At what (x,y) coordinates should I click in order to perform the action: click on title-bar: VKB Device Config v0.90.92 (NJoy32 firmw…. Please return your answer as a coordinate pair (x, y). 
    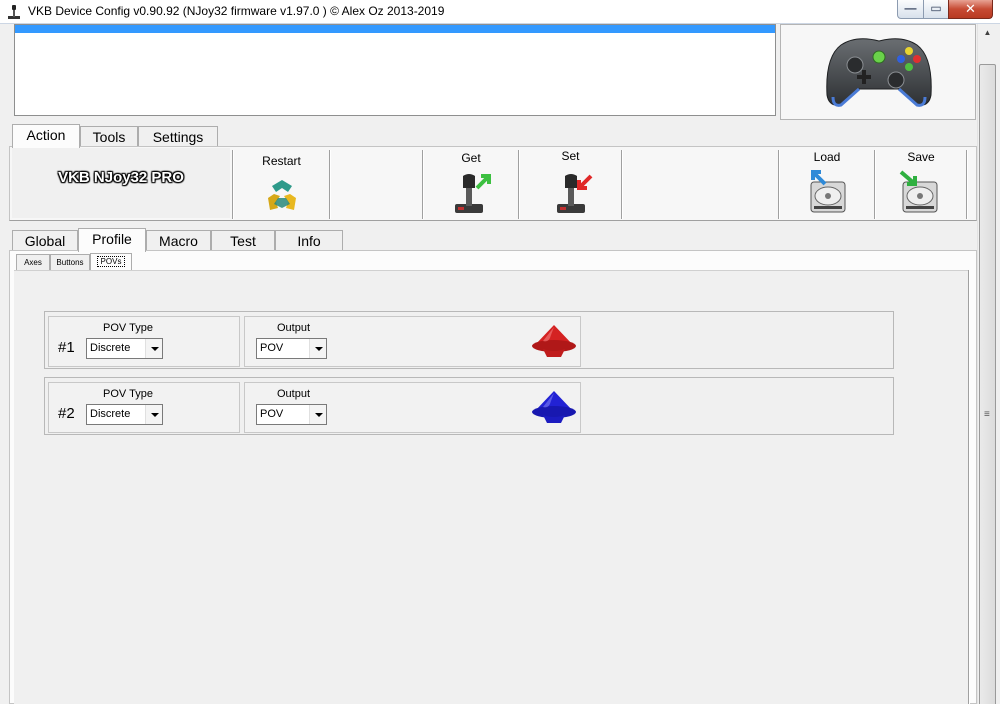
    Looking at the image, I should click on (500, 12).